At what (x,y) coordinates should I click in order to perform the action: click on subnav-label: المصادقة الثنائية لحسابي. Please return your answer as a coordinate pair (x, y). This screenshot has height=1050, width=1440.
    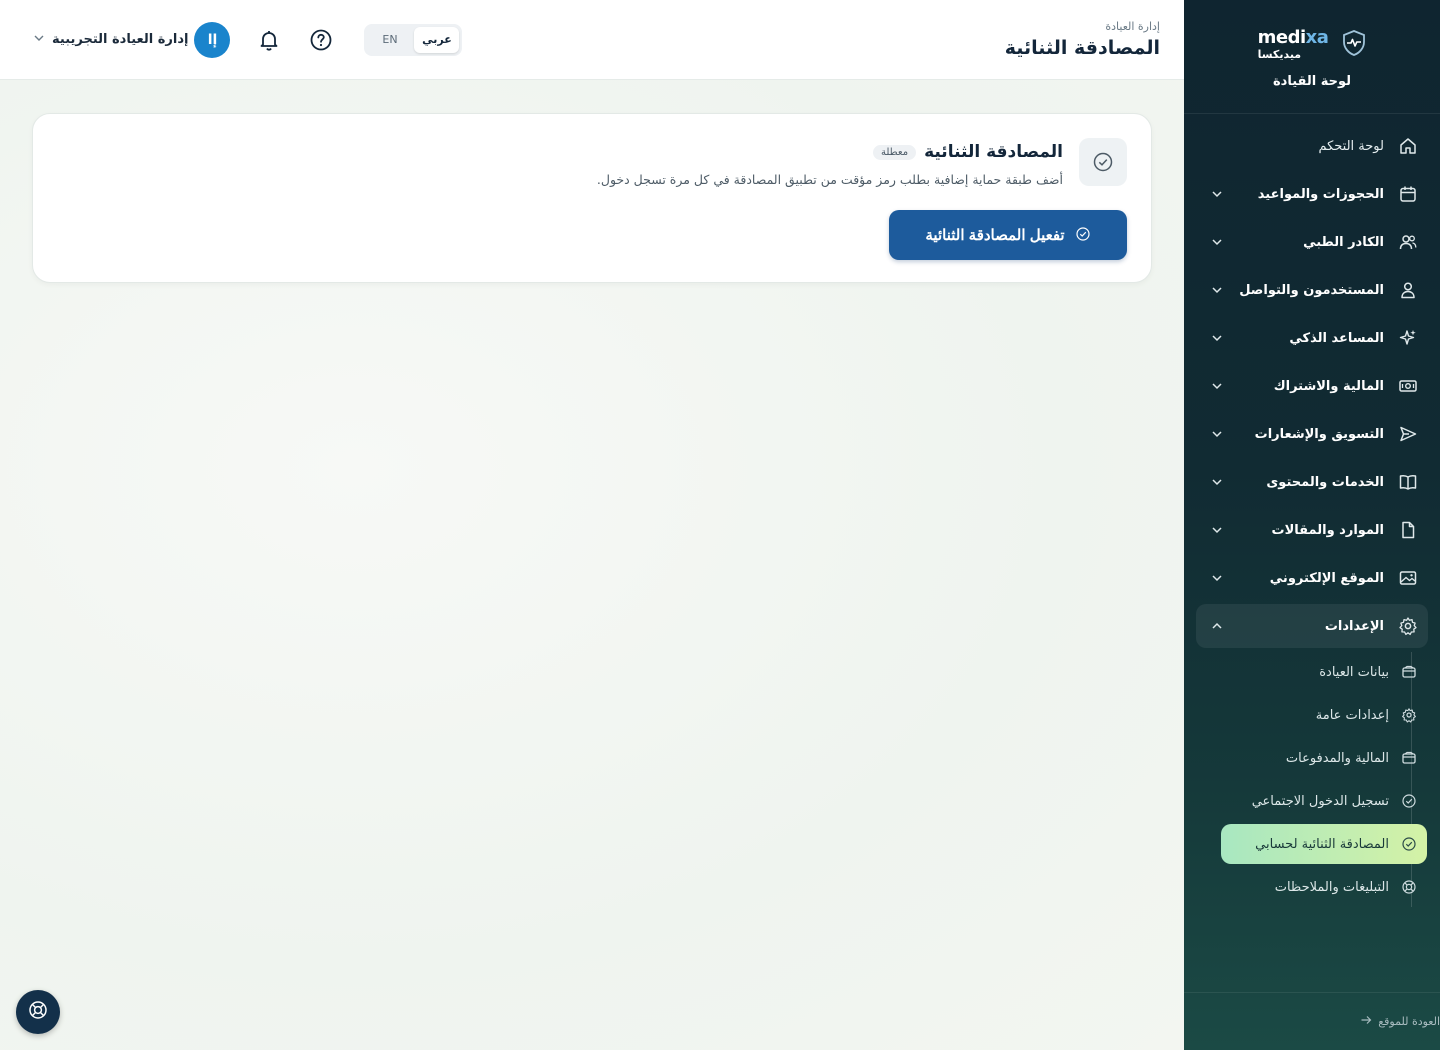
    Looking at the image, I should click on (1322, 844).